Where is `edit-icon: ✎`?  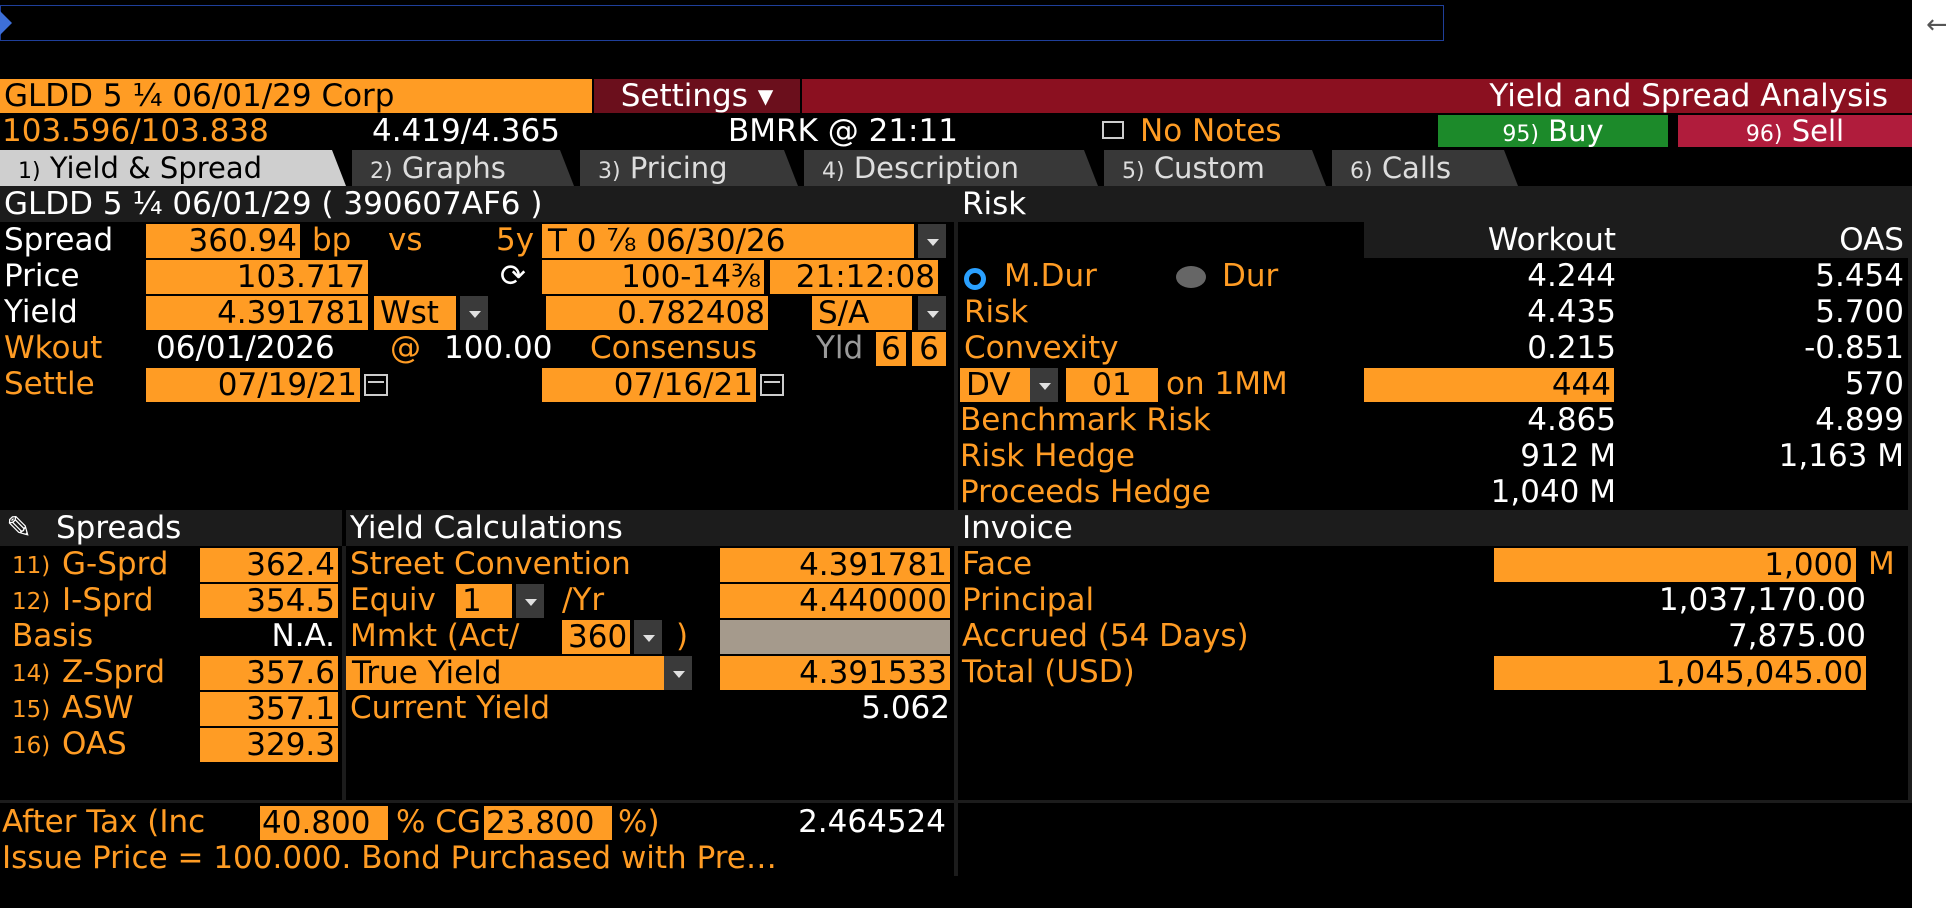 edit-icon: ✎ is located at coordinates (19, 528).